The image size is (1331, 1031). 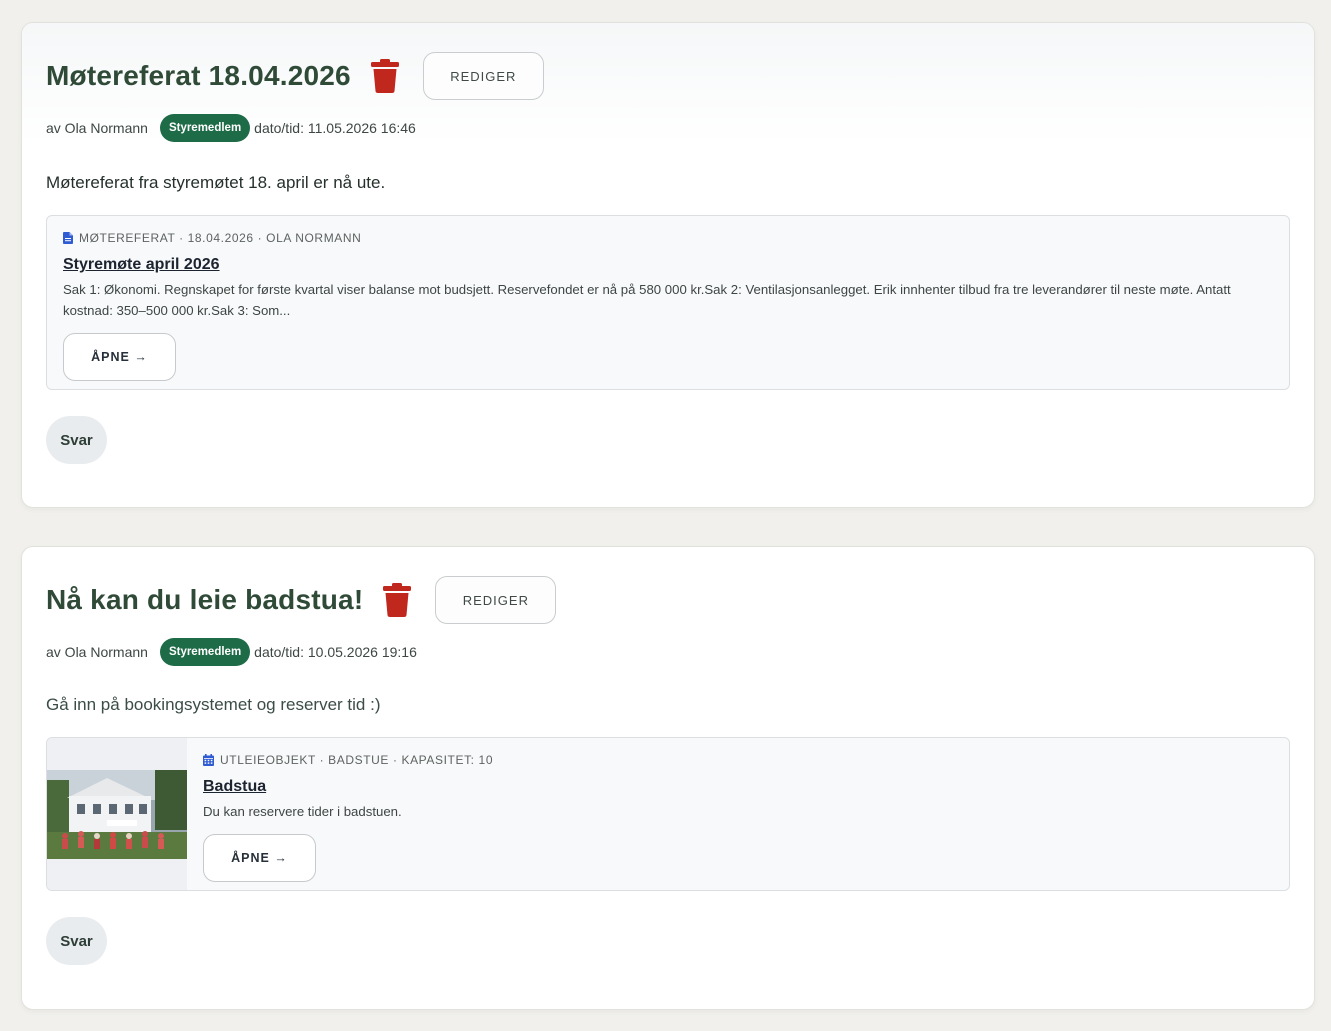 What do you see at coordinates (198, 75) in the screenshot?
I see `post-title: Møtereferat 18.04.2026` at bounding box center [198, 75].